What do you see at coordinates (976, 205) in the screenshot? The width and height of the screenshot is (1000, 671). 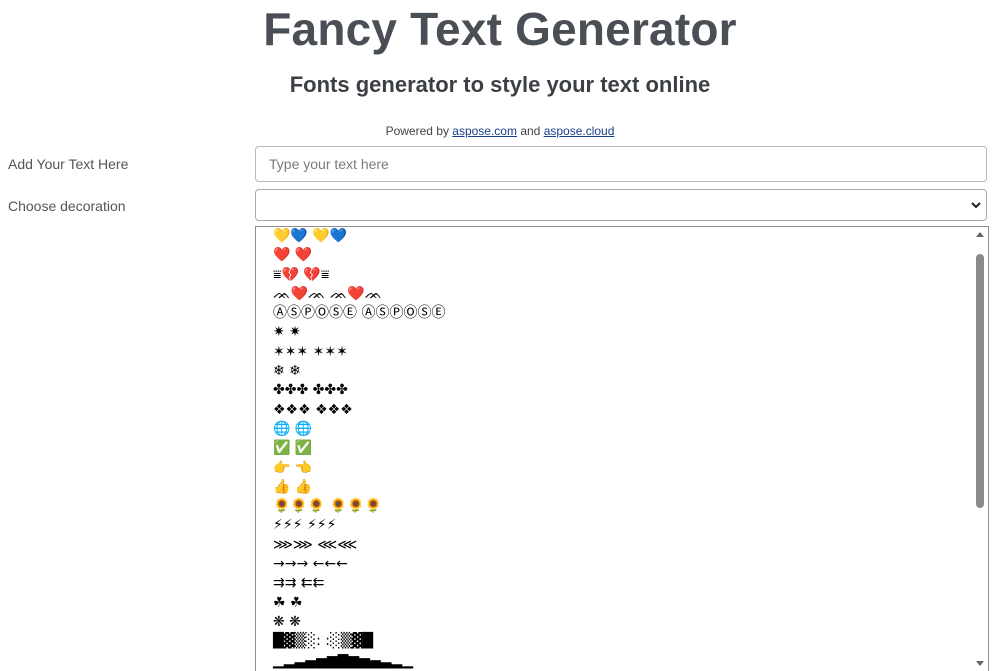 I see `chevron-down-icon` at bounding box center [976, 205].